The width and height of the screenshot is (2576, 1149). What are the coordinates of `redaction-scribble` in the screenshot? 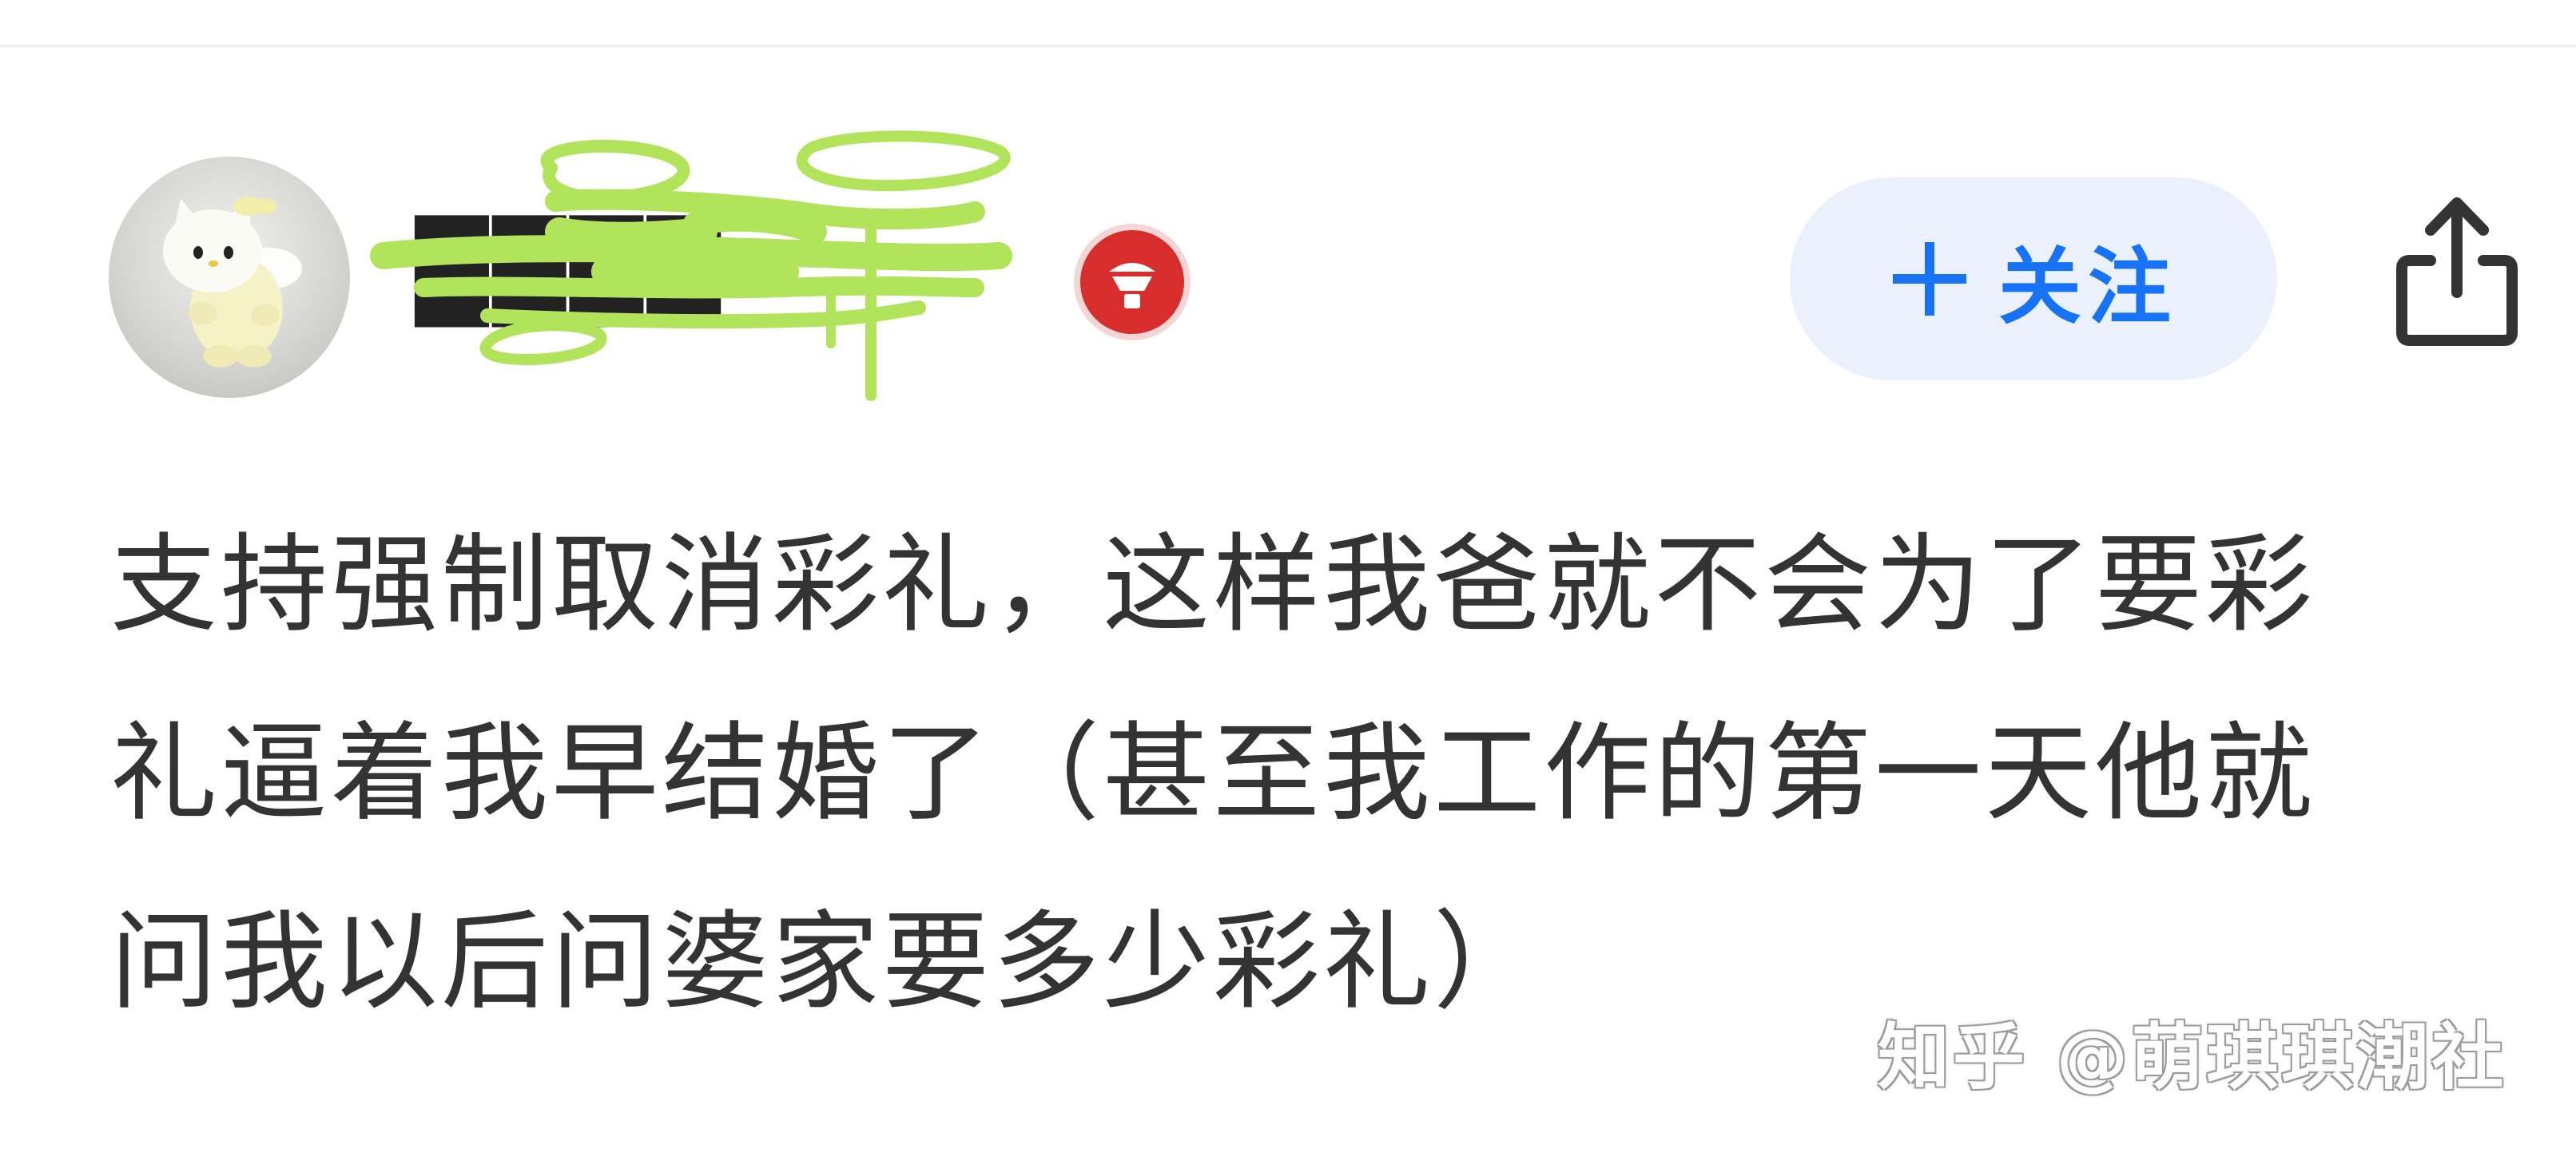 It's located at (691, 265).